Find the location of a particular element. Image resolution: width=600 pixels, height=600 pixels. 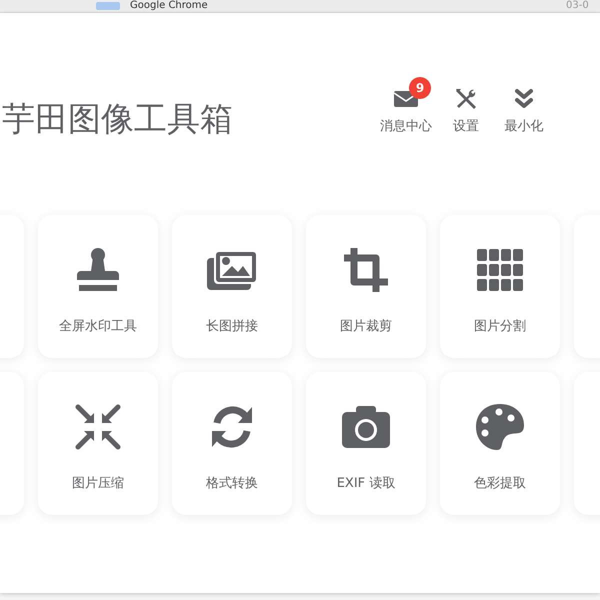

message-center-button: 9 消息中心 is located at coordinates (406, 105).